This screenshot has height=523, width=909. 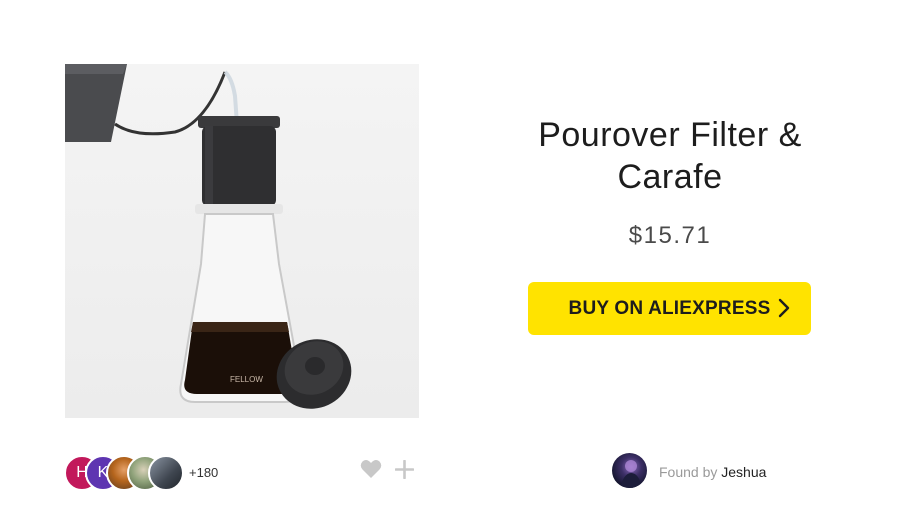 I want to click on carafe-brand-text: FELLOW, so click(x=246, y=379).